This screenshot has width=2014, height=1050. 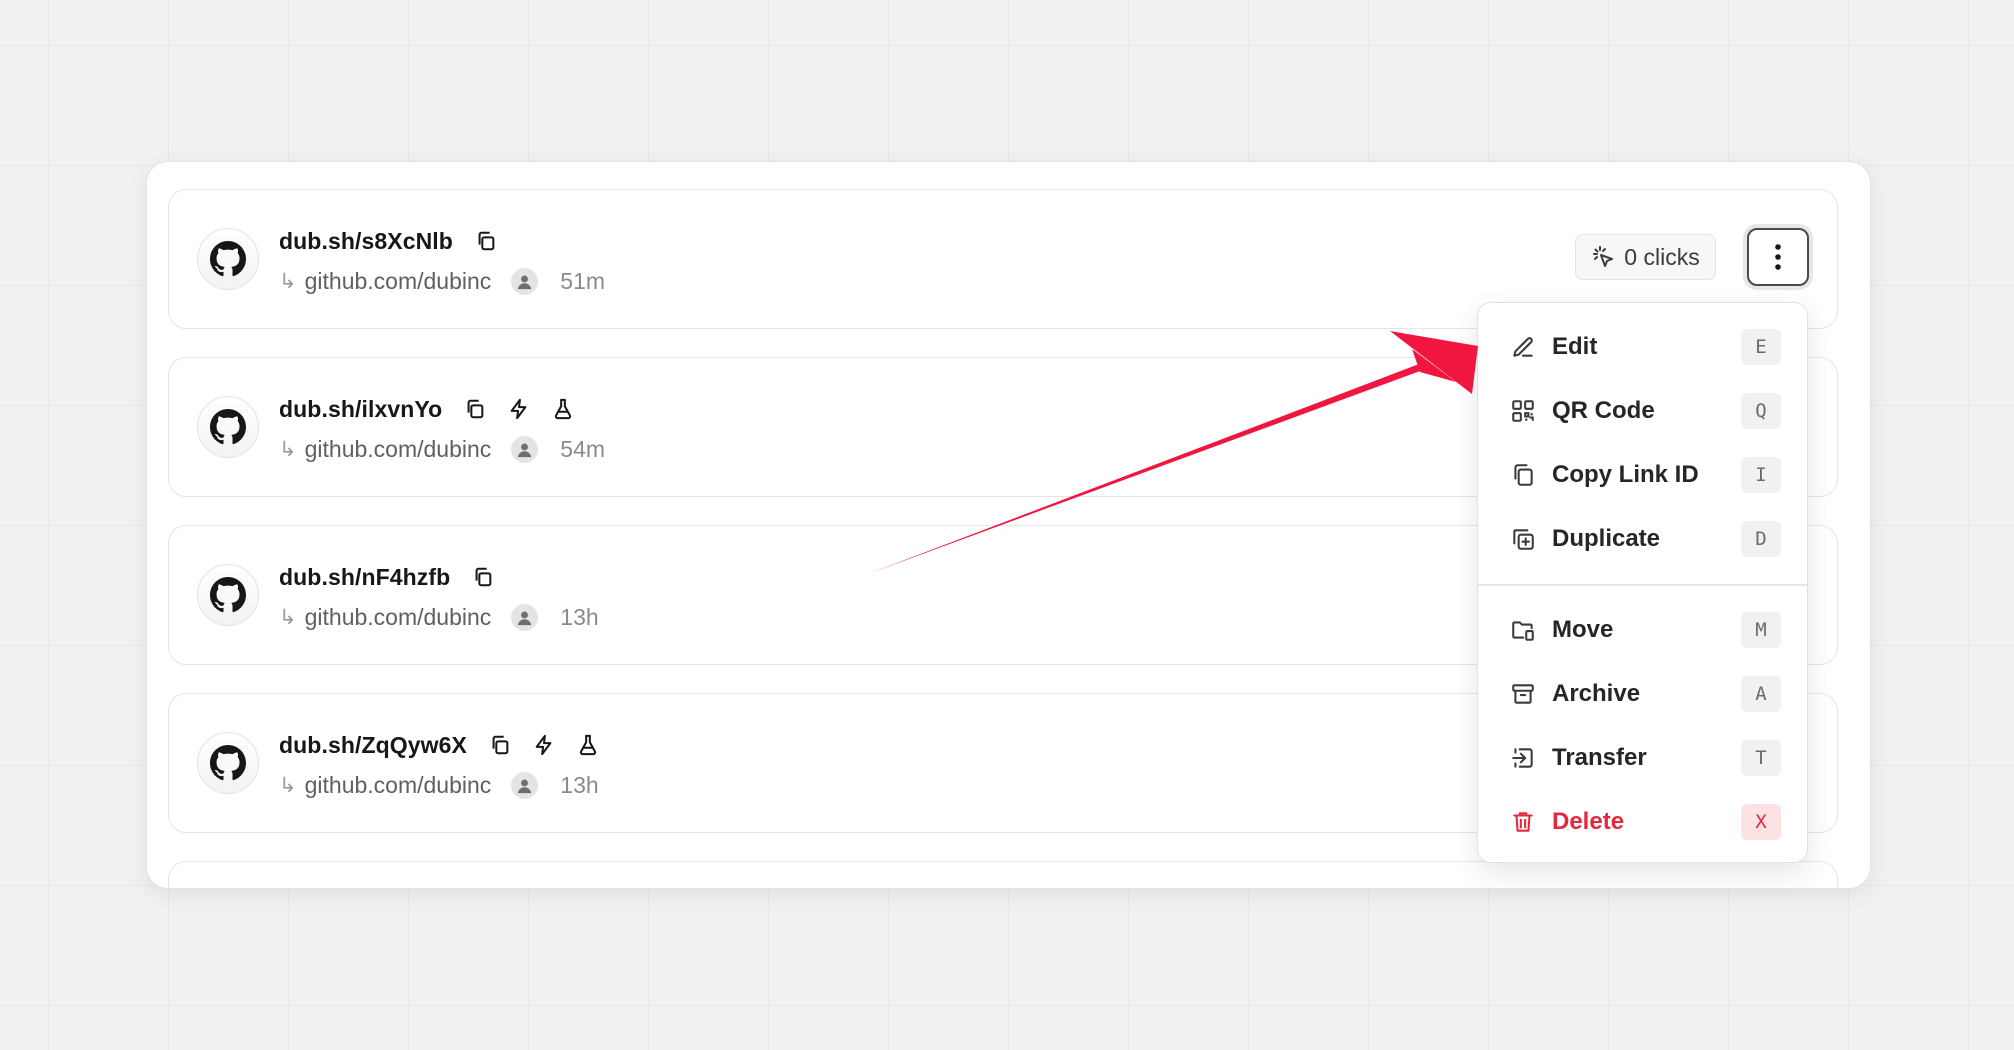 What do you see at coordinates (1642, 585) in the screenshot?
I see `menu-divider` at bounding box center [1642, 585].